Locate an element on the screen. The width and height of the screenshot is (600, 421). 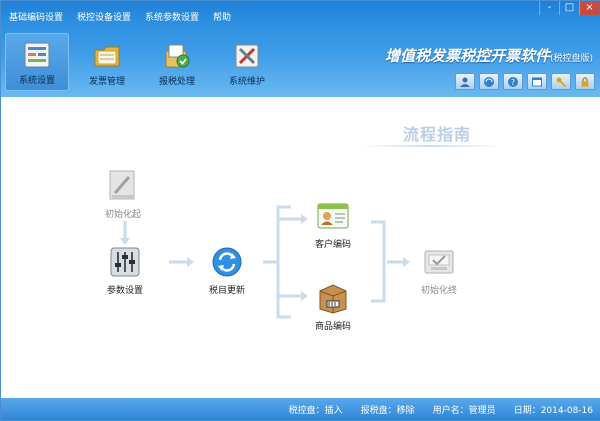
toolbar-system-maintenance: 系统维护 is located at coordinates (247, 62).